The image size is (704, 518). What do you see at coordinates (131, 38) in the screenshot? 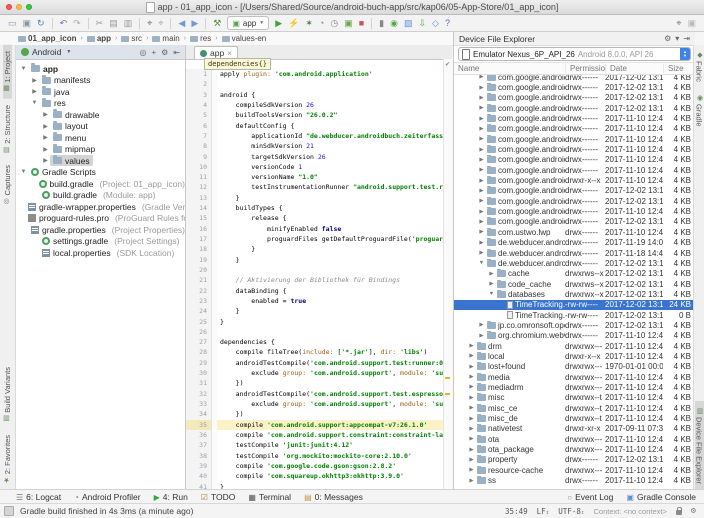
I see `breadcrumb-item-src: src` at bounding box center [131, 38].